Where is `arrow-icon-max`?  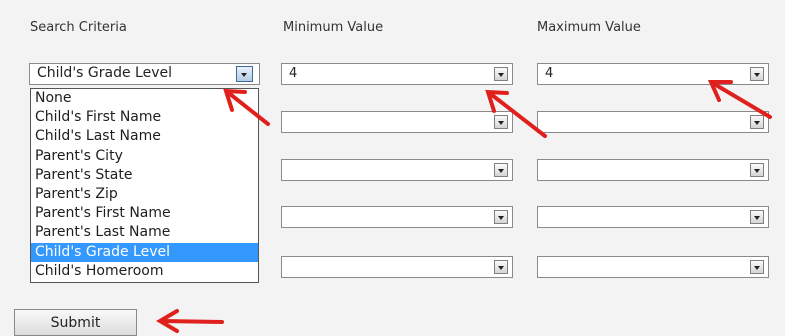
arrow-icon-max is located at coordinates (739, 99).